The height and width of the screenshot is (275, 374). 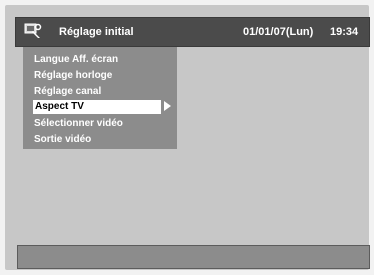 What do you see at coordinates (67, 92) in the screenshot?
I see `menu-item-canal: Réglage canal` at bounding box center [67, 92].